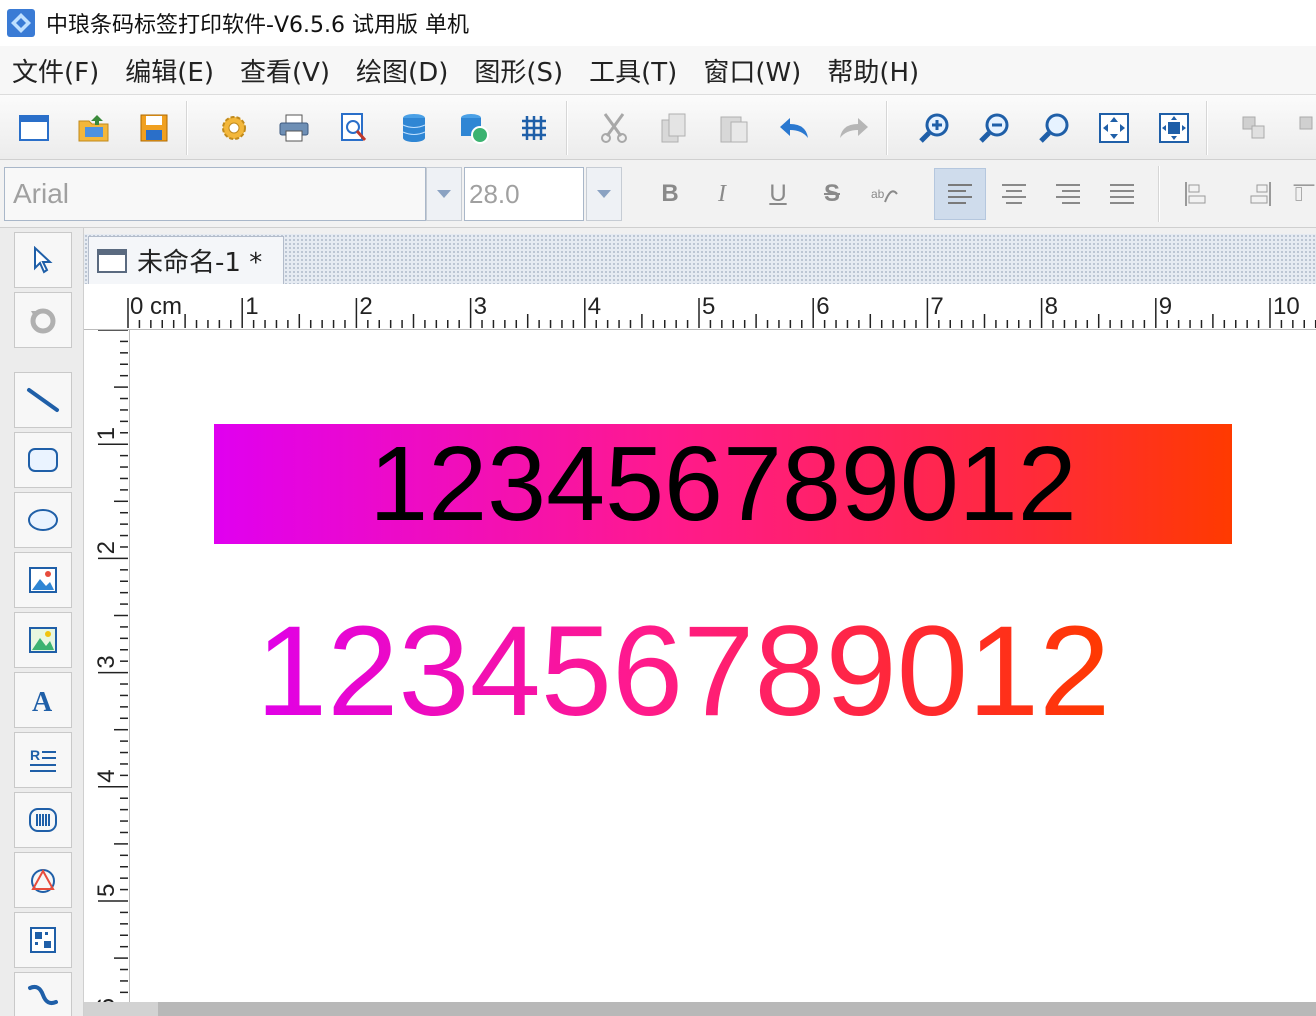 The width and height of the screenshot is (1316, 1016). I want to click on save-disk-icon, so click(154, 128).